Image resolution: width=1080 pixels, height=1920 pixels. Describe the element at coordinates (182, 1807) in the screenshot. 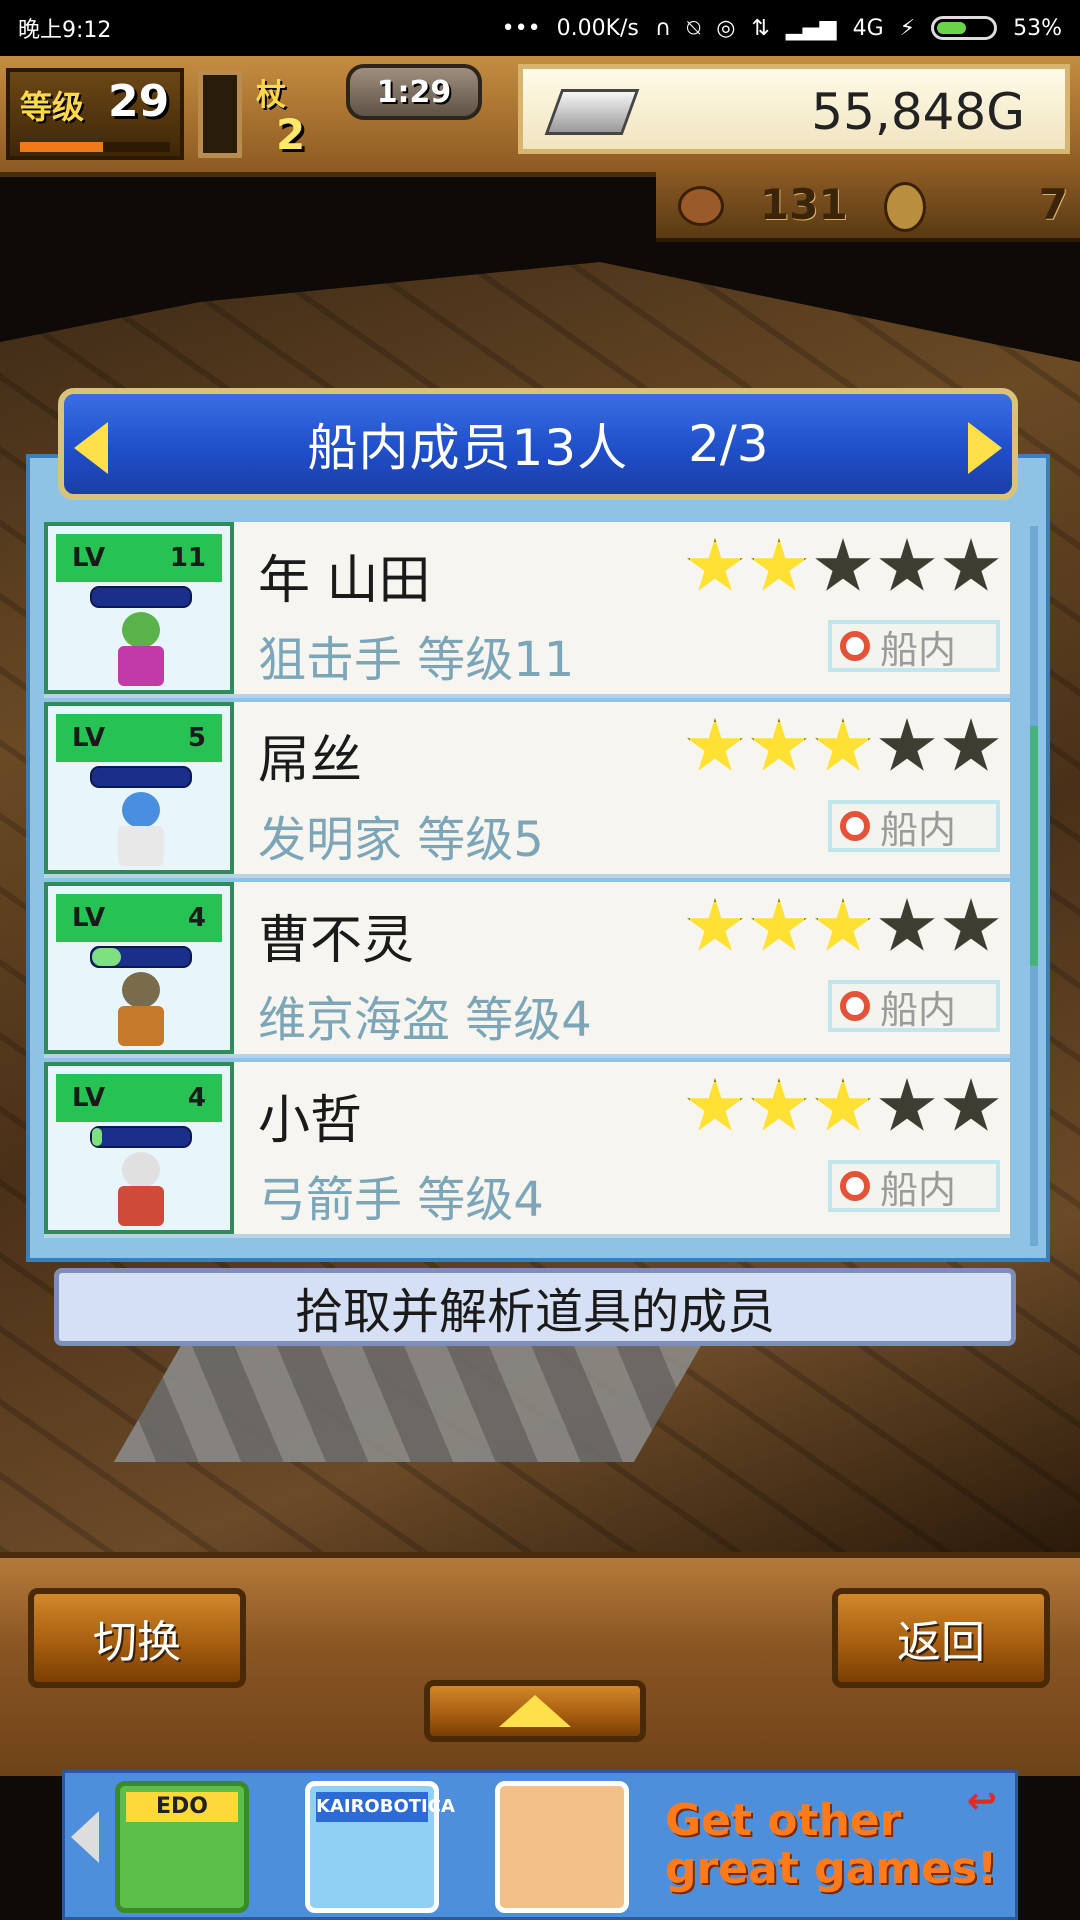

I see `ad-edo-title: EDO` at that location.